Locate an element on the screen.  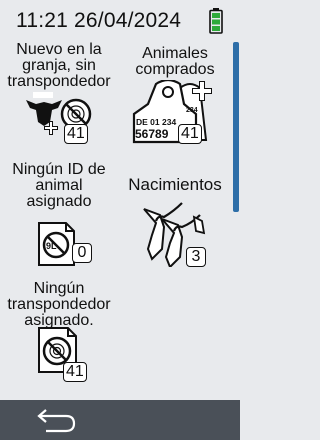
tile-label: Nacimientos is located at coordinates (175, 184).